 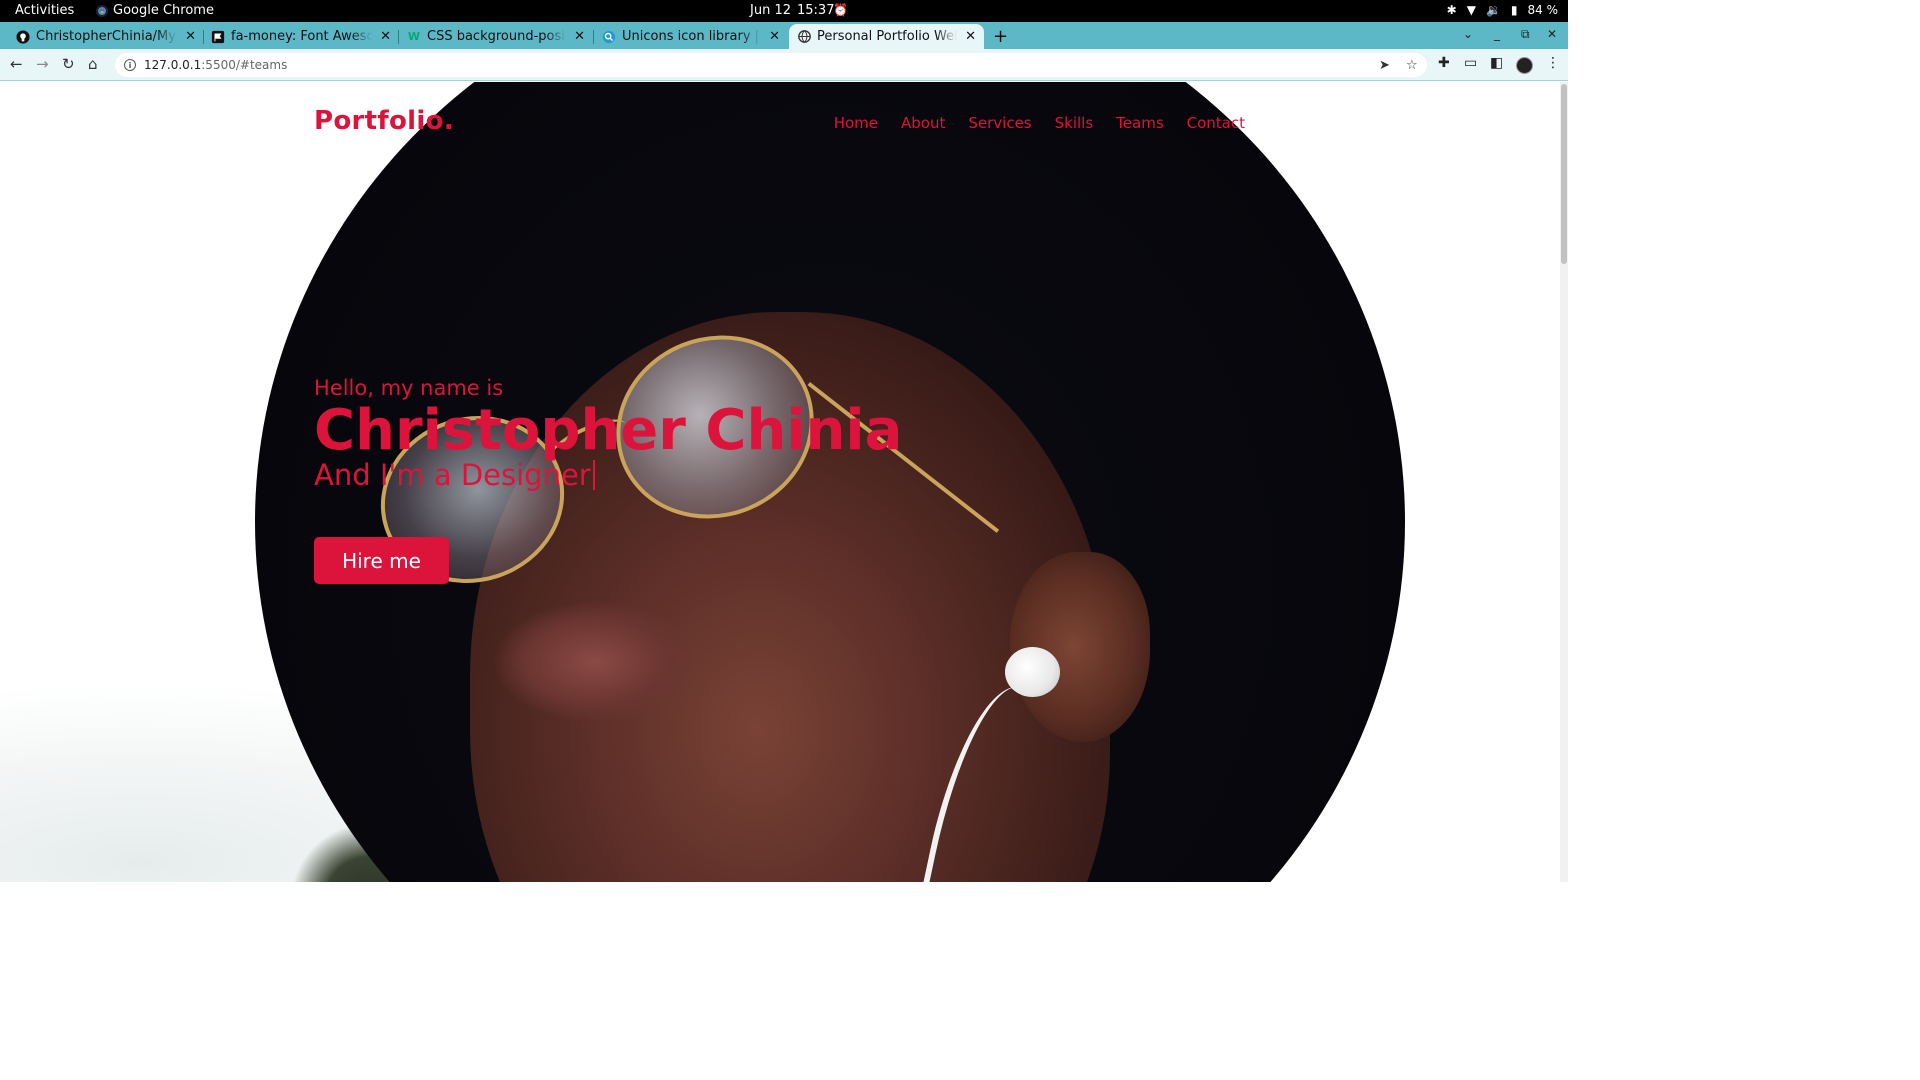 I want to click on hero-greeting: Hello, my name is, so click(x=409, y=388).